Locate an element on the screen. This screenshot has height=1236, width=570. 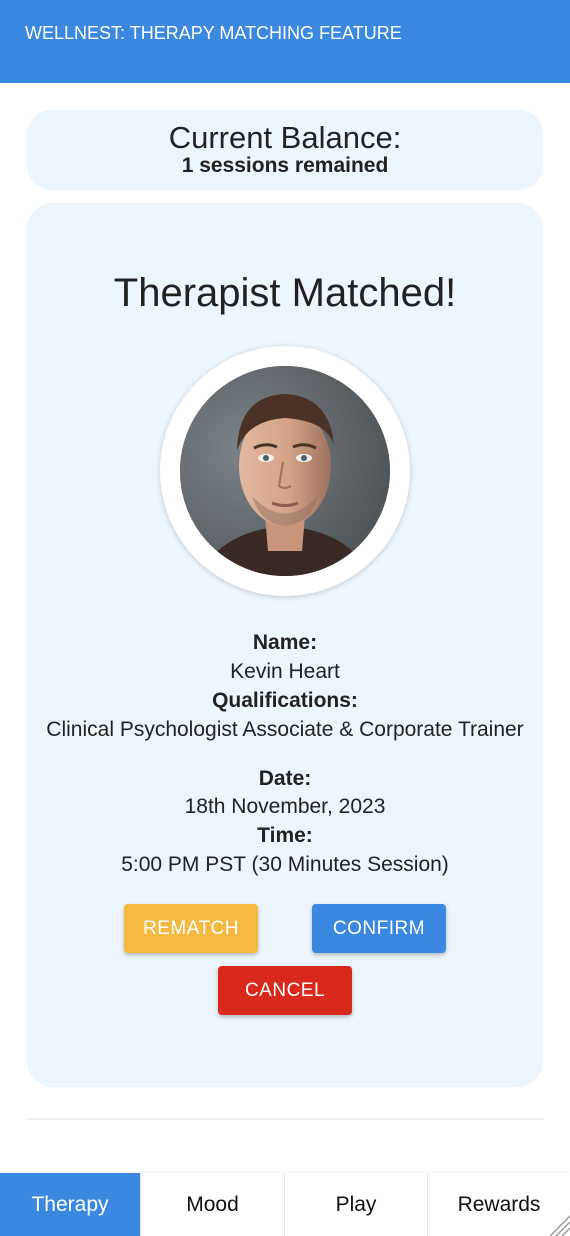
session-date: 18th November, 2023 is located at coordinates (285, 806).